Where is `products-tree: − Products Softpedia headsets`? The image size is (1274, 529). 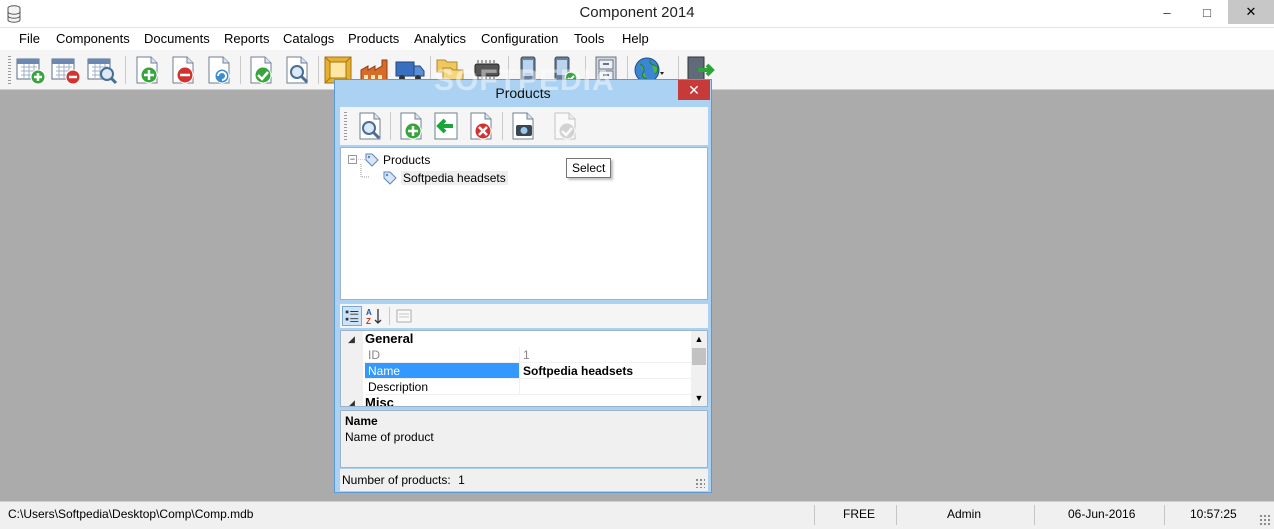 products-tree: − Products Softpedia headsets is located at coordinates (524, 223).